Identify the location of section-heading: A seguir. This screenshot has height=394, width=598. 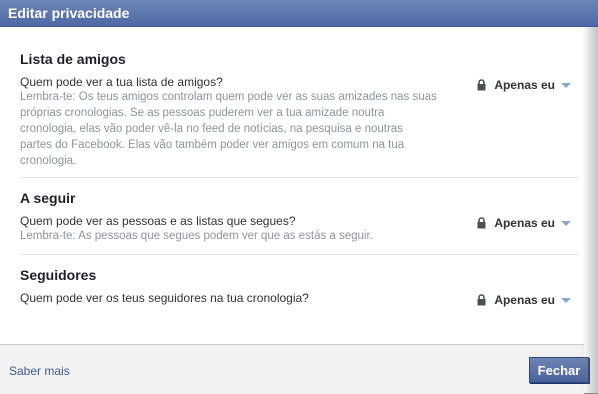
(48, 198).